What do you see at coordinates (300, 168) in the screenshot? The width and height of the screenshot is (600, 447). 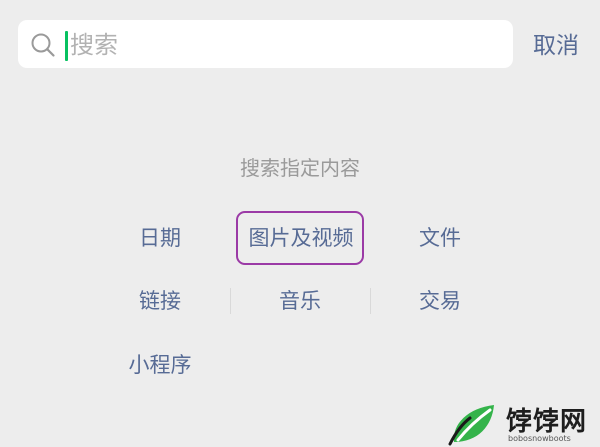 I see `section-title: 搜索指定内容` at bounding box center [300, 168].